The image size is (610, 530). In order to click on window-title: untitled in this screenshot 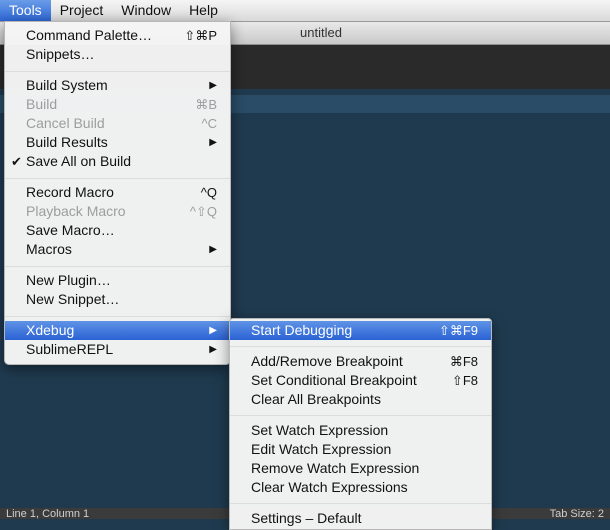, I will do `click(321, 32)`.